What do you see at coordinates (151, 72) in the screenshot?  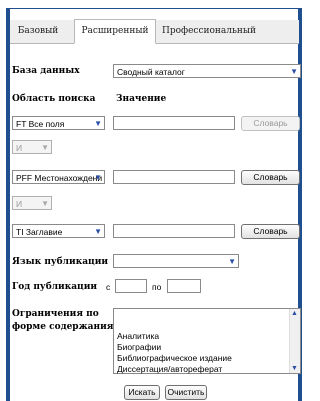 I see `database-value: Сводный каталог` at bounding box center [151, 72].